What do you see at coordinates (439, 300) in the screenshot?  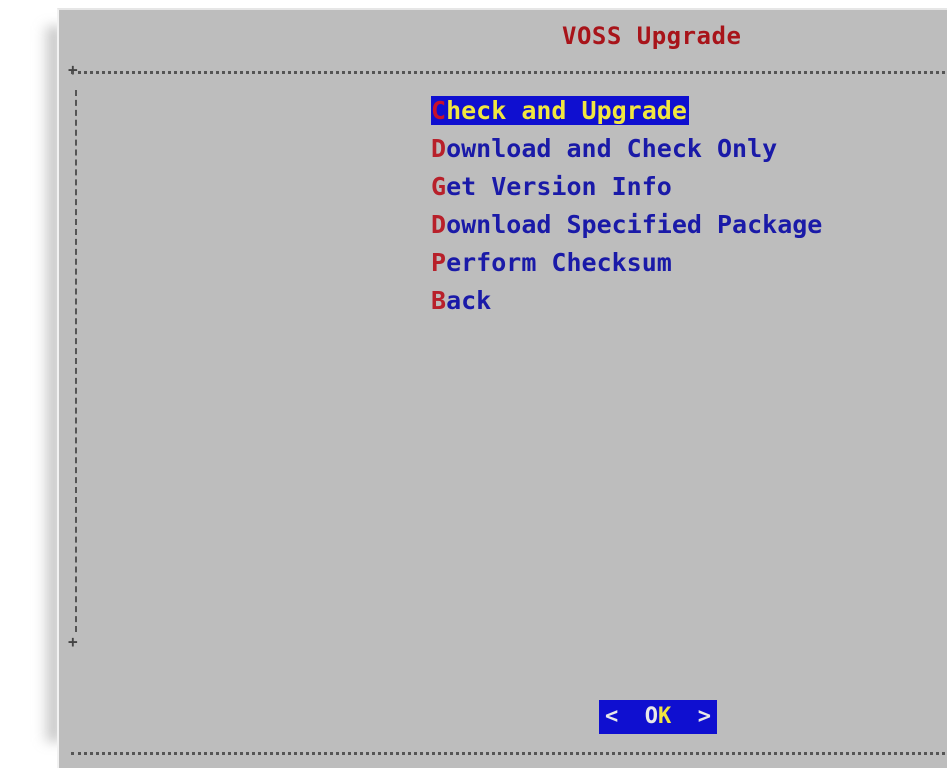 I see `menu-item-hotkey: B` at bounding box center [439, 300].